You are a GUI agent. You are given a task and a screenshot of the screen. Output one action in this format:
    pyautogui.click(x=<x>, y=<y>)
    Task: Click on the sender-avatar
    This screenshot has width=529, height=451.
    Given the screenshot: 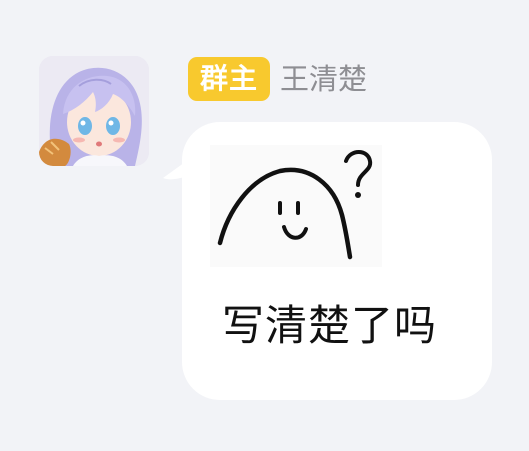 What is the action you would take?
    pyautogui.click(x=94, y=111)
    